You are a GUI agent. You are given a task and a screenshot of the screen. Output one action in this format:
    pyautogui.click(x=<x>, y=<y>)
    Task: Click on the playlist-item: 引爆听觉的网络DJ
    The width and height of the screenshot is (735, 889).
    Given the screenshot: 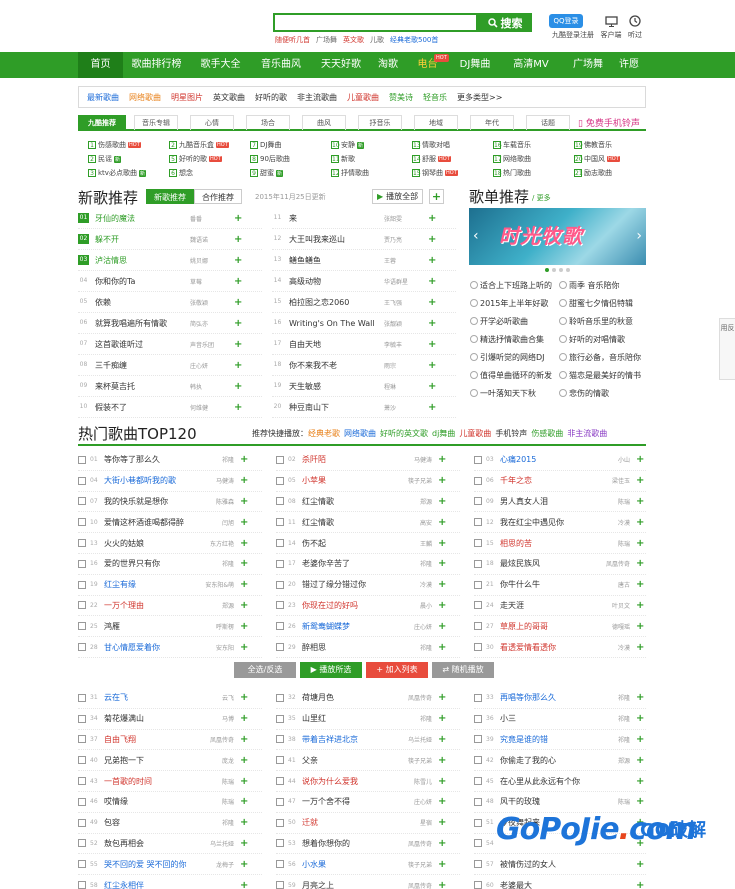 What is the action you would take?
    pyautogui.click(x=514, y=357)
    